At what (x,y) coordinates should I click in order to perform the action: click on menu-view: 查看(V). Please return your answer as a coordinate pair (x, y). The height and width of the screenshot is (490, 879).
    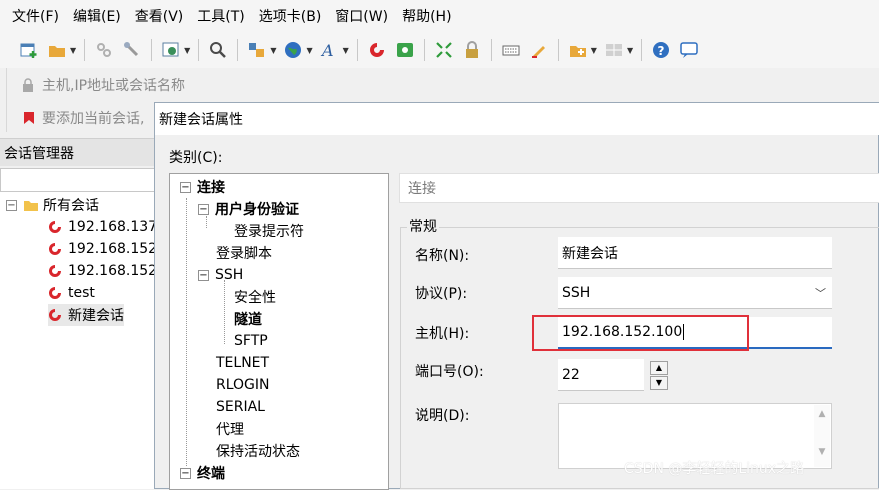
    Looking at the image, I should click on (159, 16).